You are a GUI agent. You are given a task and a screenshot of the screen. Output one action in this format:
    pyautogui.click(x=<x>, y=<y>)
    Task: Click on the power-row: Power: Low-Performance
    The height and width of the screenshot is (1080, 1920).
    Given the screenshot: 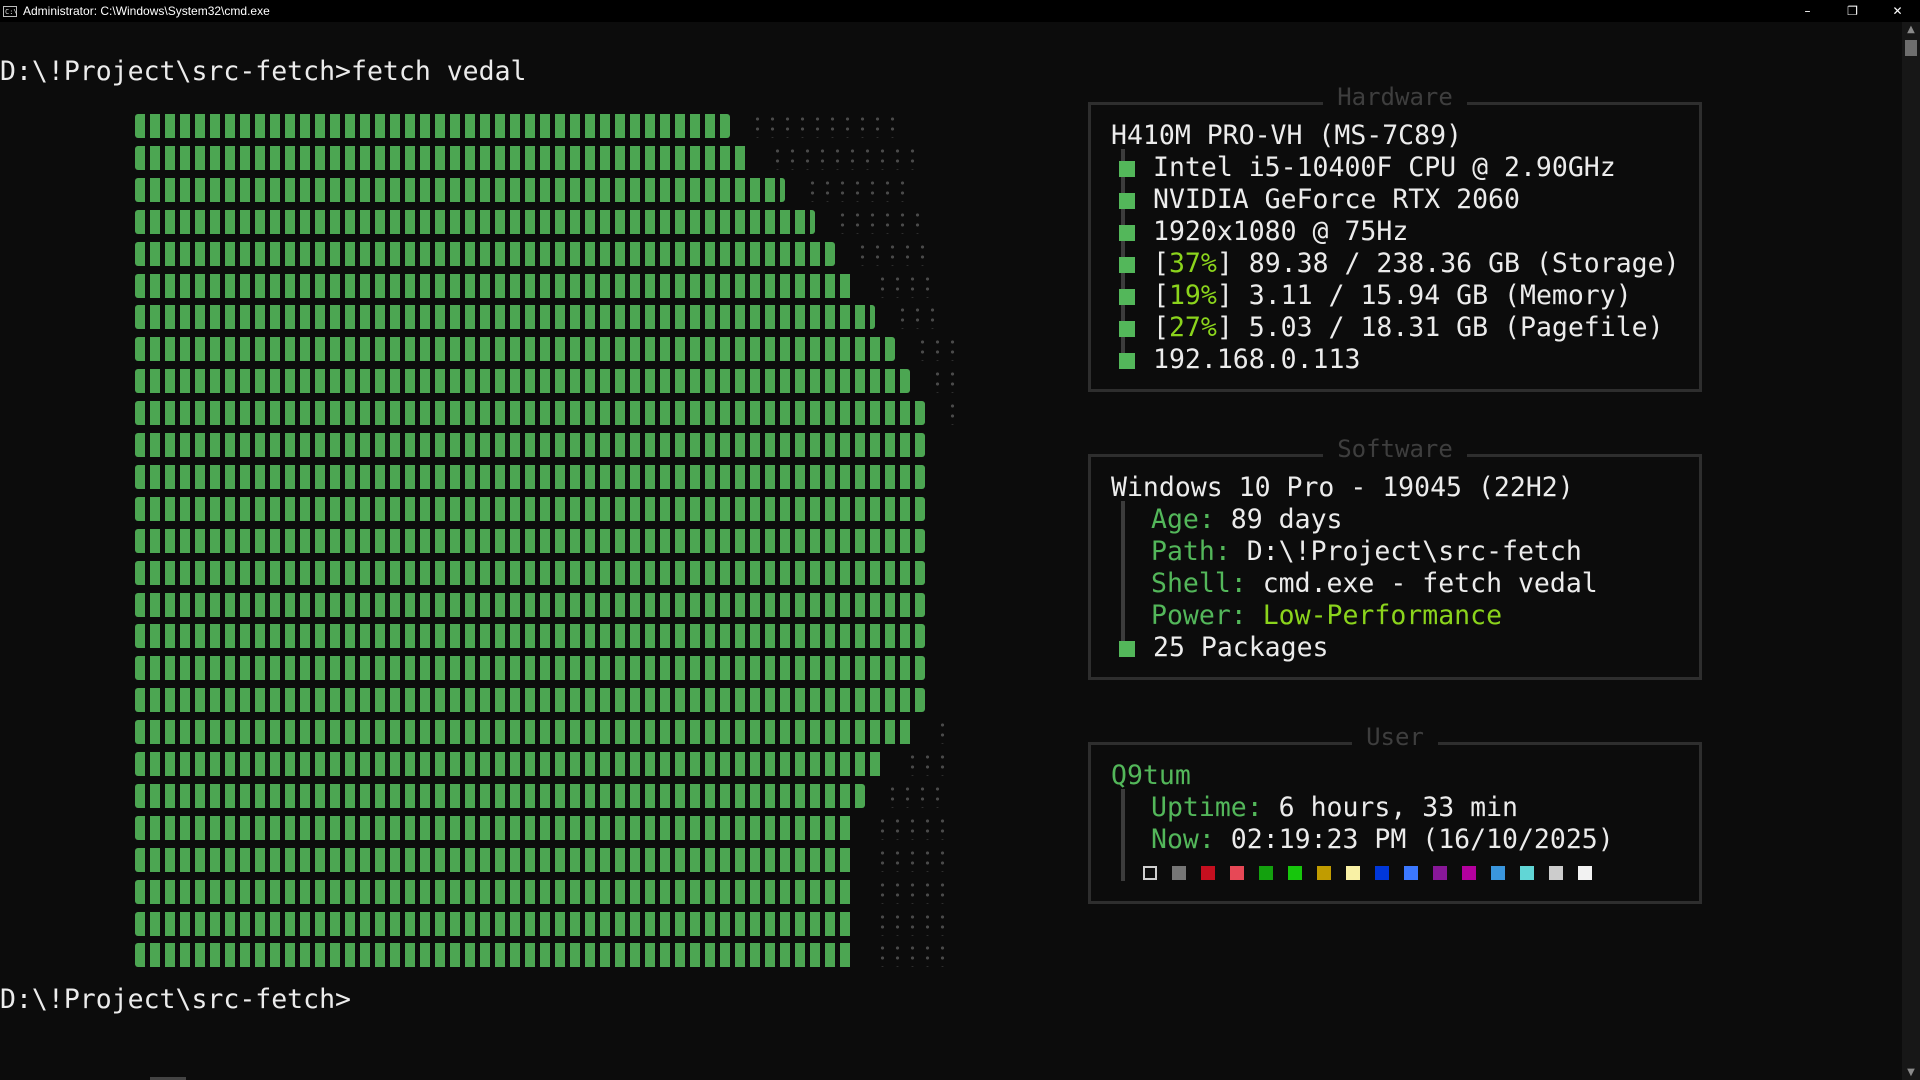 What is the action you would take?
    pyautogui.click(x=1327, y=615)
    